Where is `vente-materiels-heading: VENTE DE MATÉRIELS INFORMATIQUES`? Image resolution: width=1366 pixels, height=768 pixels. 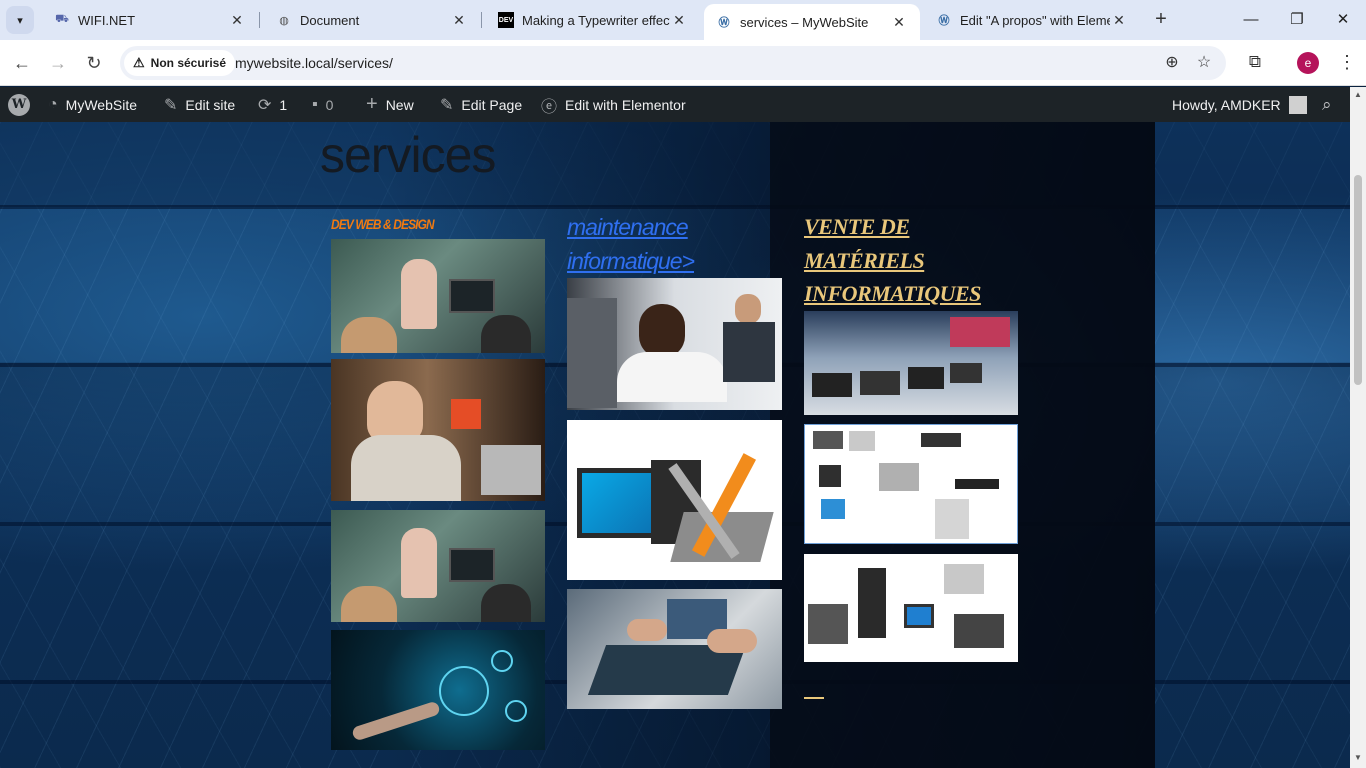
vente-materiels-heading: VENTE DE MATÉRIELS INFORMATIQUES is located at coordinates (892, 260).